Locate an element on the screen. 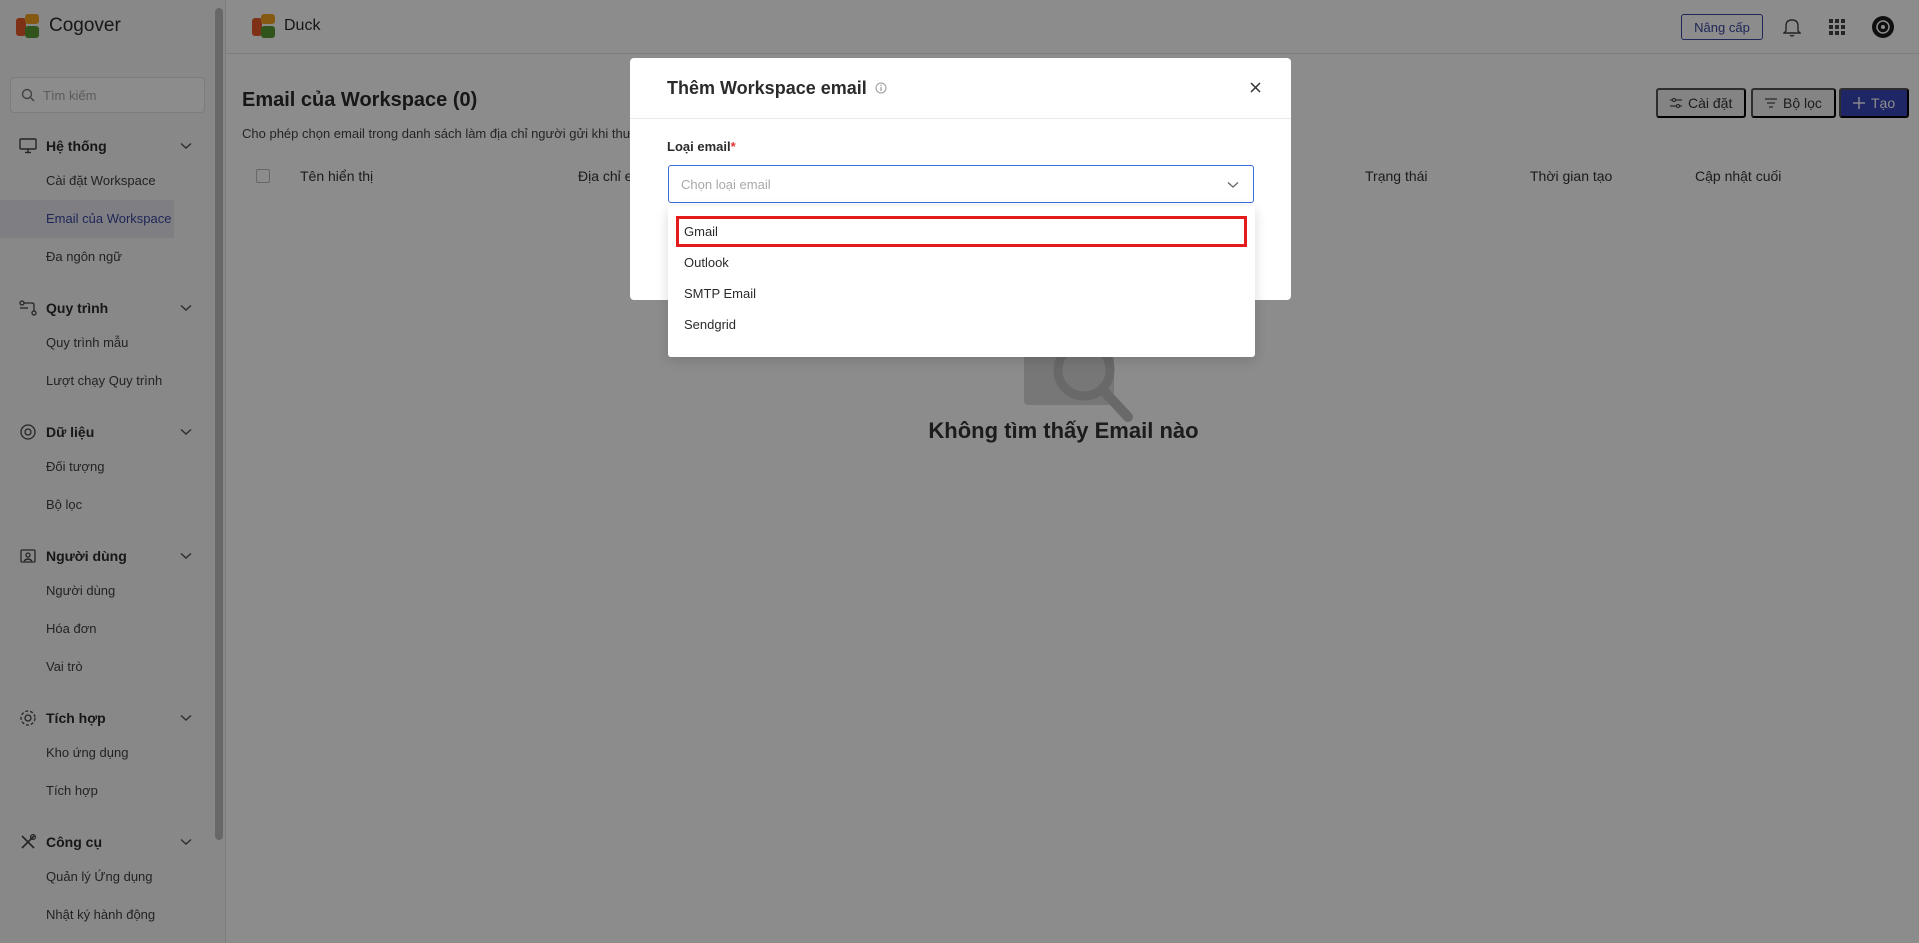 The width and height of the screenshot is (1919, 943). option-smtp-email: SMTP Email is located at coordinates (961, 293).